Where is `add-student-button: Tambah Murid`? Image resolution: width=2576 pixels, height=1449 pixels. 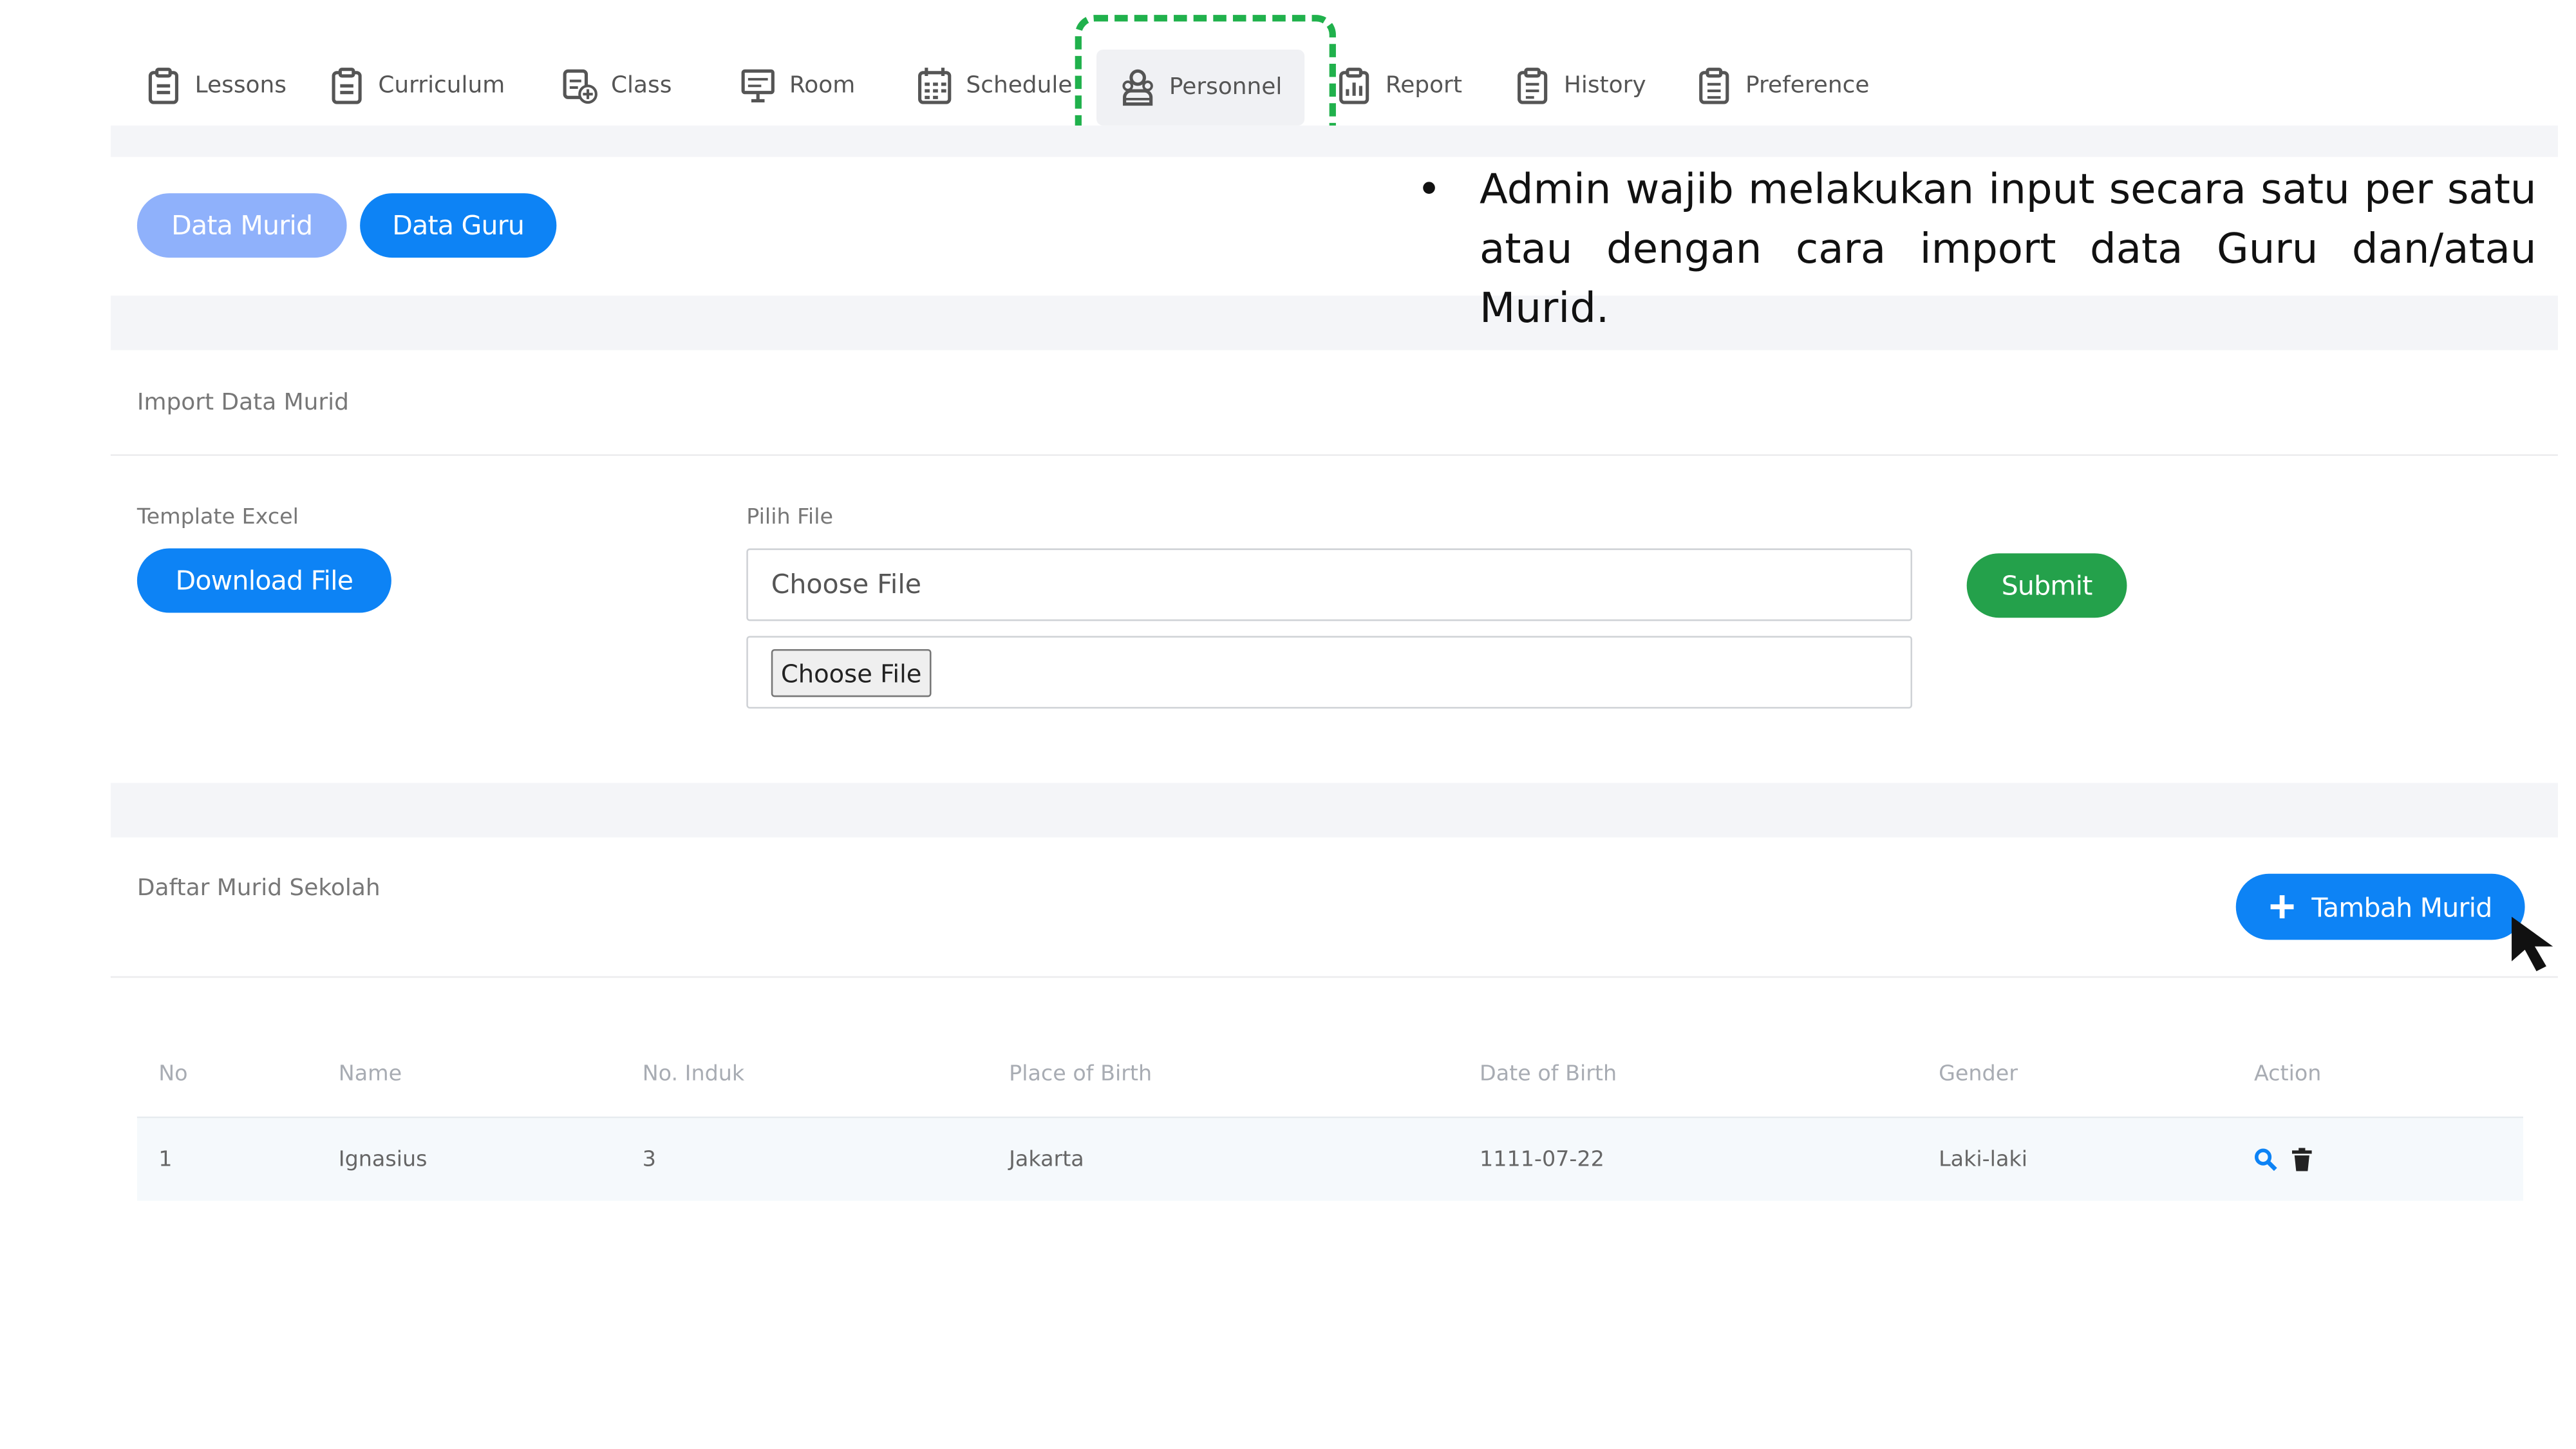
add-student-button: Tambah Murid is located at coordinates (2380, 907).